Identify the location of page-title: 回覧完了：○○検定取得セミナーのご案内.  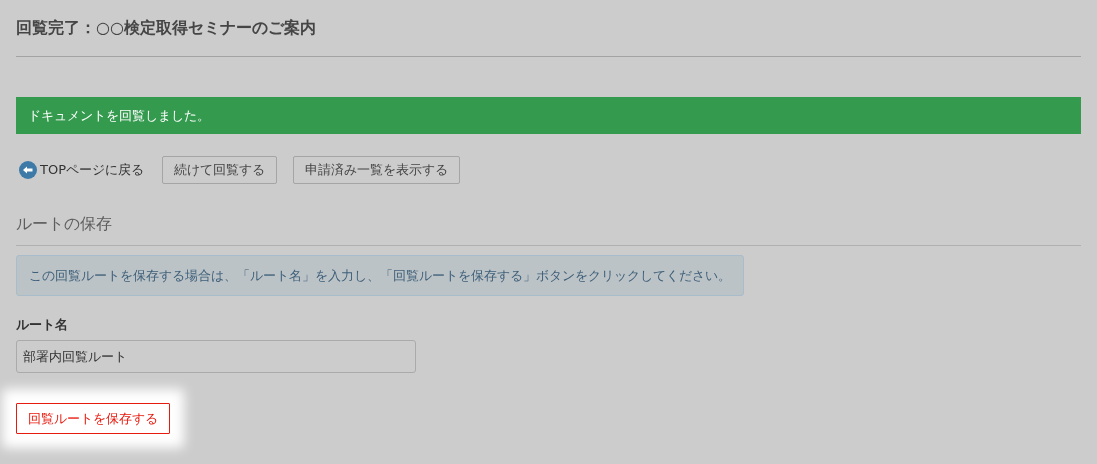
(166, 28).